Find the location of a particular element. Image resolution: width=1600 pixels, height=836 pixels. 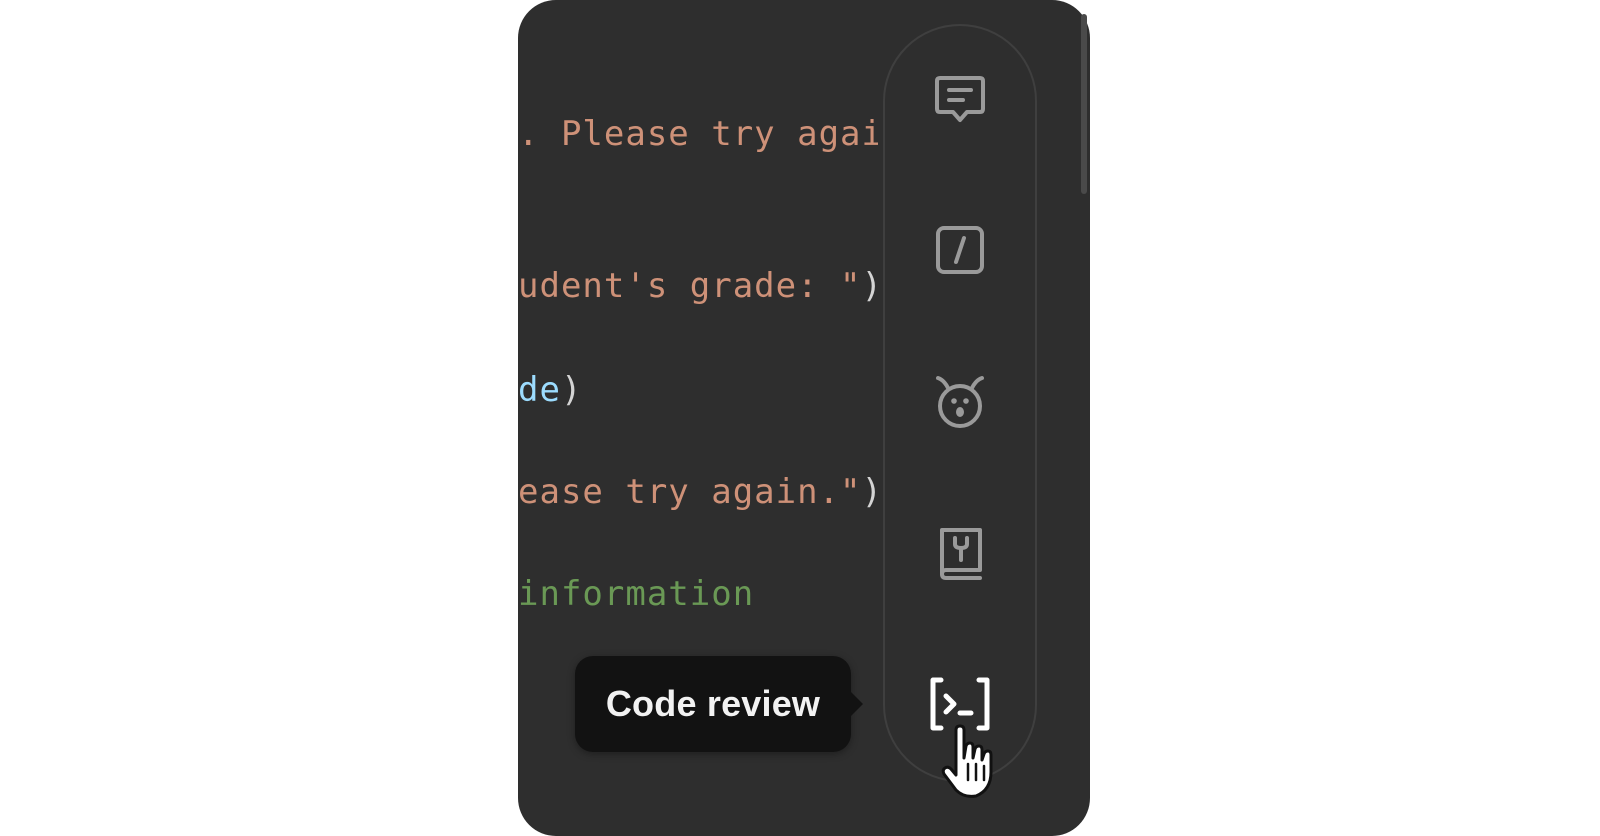

code-token: udent's grade: " is located at coordinates (690, 286).